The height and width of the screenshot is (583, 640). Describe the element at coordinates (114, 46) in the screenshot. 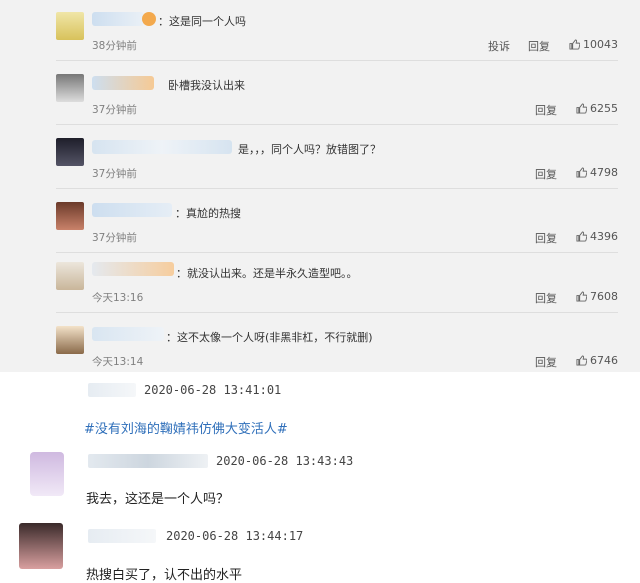

I see `comment-time: 38分钟前` at that location.